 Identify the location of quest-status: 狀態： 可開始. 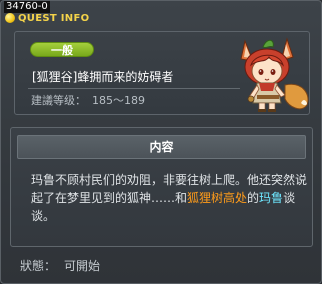
(64, 265).